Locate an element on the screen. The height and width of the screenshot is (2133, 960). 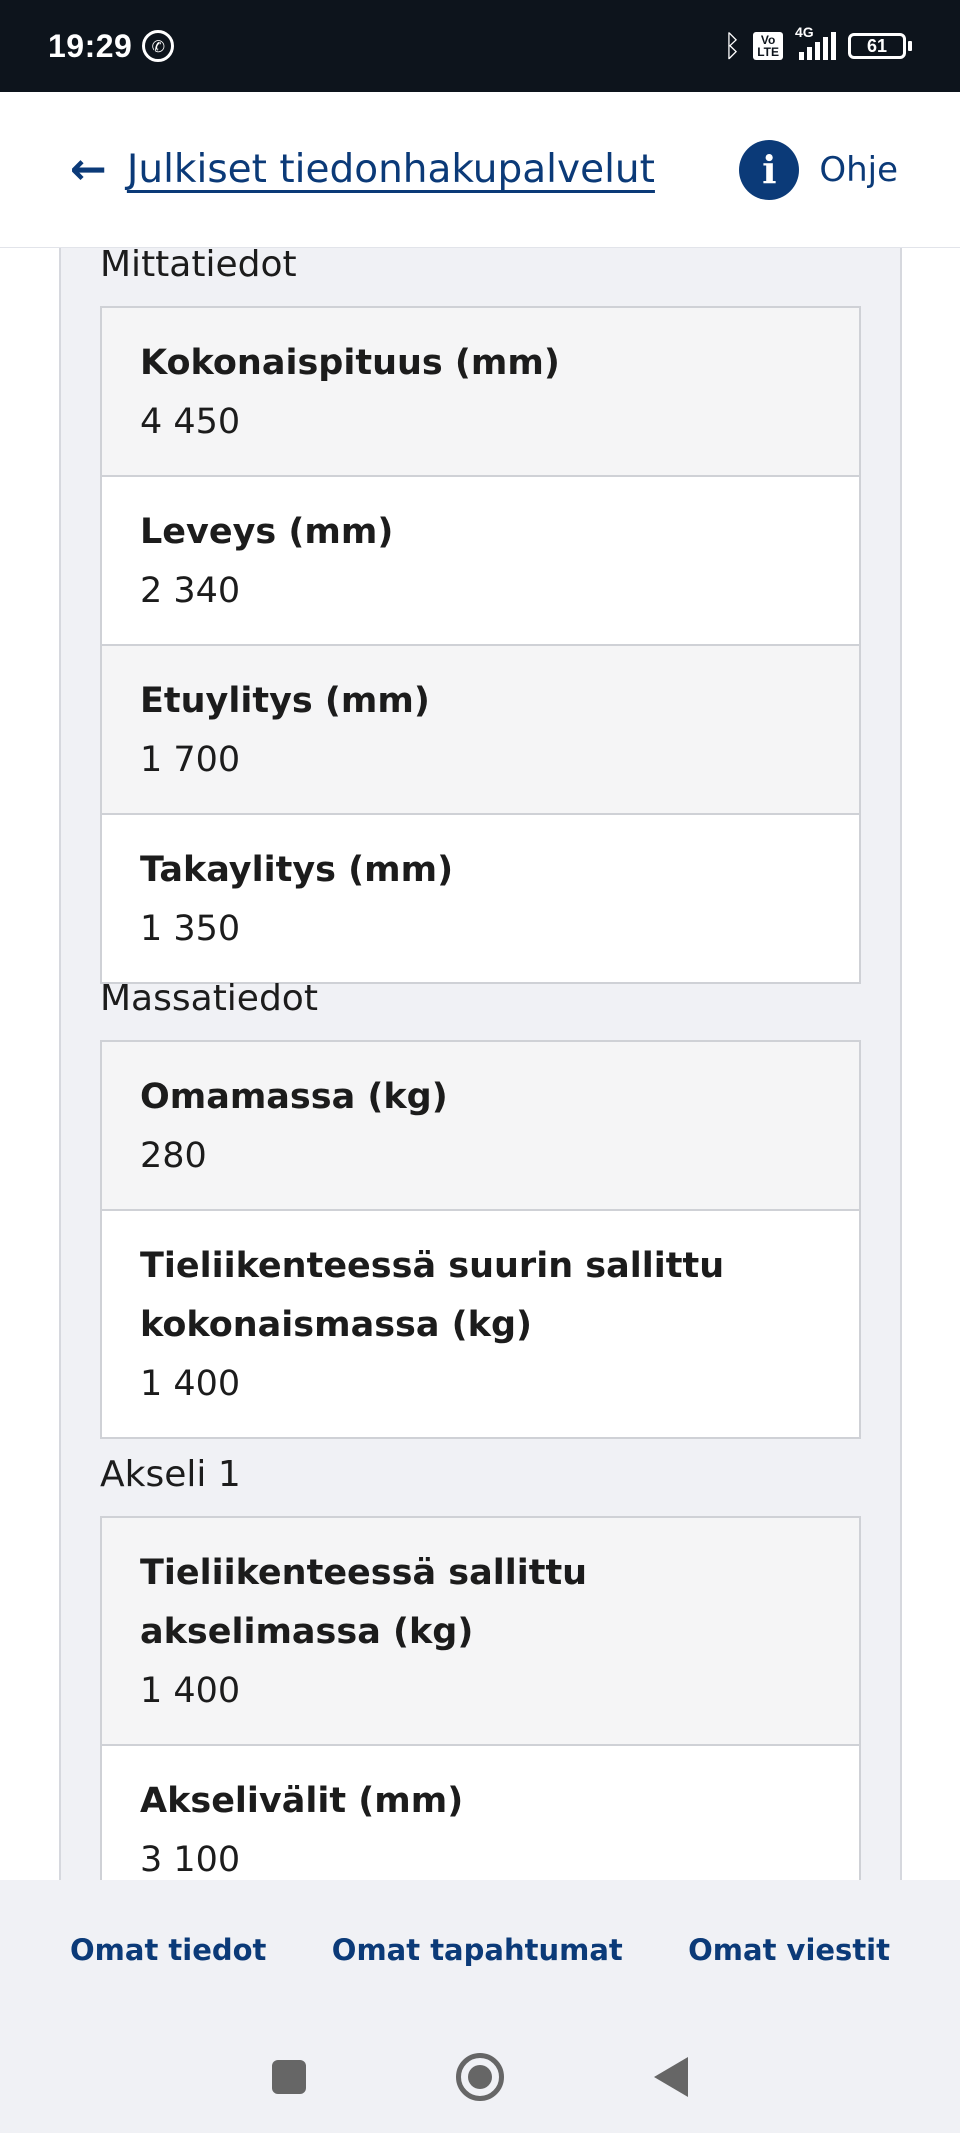
row-label: Takaylitys (mm) is located at coordinates (297, 870).